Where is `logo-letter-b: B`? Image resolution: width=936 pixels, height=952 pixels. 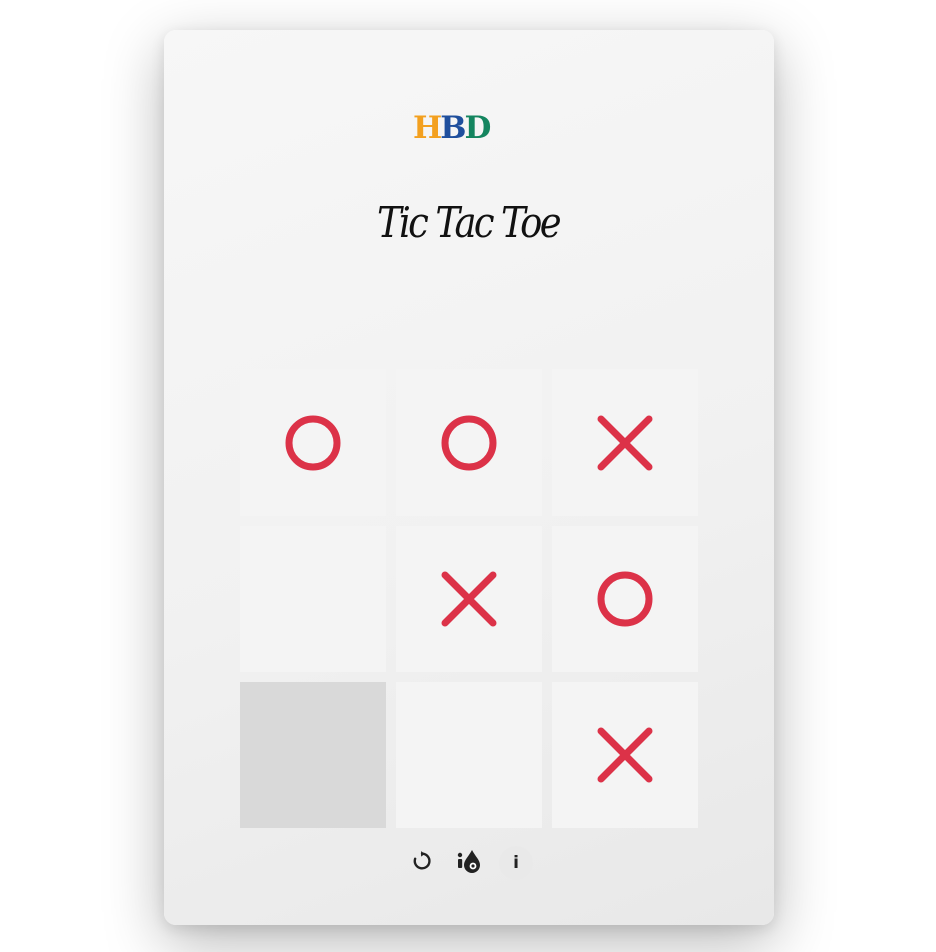
logo-letter-b: B is located at coordinates (453, 128).